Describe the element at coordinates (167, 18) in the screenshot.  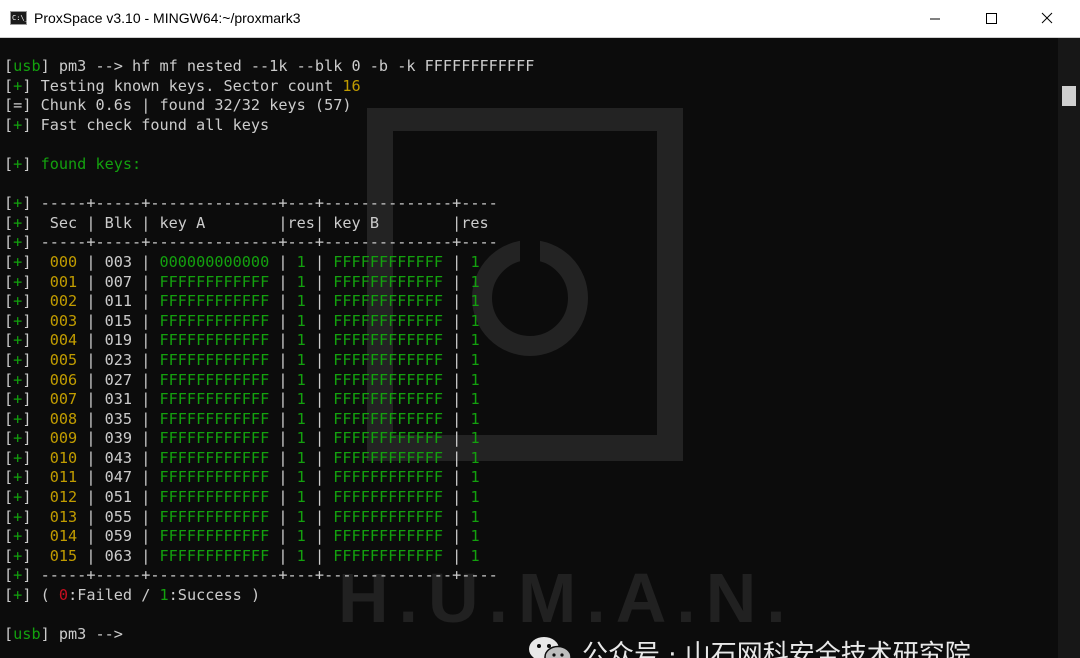
I see `window-title: ProxSpace v3.10 - MINGW64:~/proxmark3` at that location.